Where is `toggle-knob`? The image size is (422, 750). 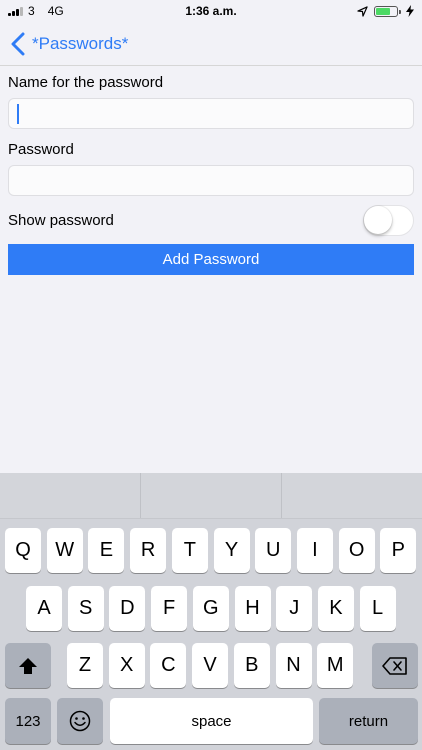 toggle-knob is located at coordinates (378, 220).